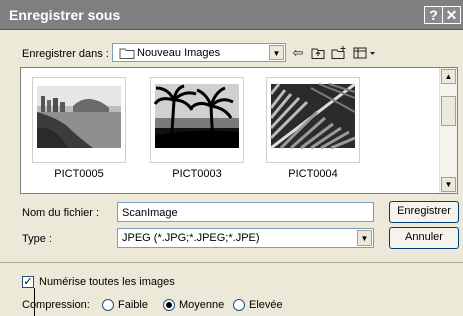 This screenshot has width=463, height=316. I want to click on scan-all-checkbox: ✓, so click(28, 282).